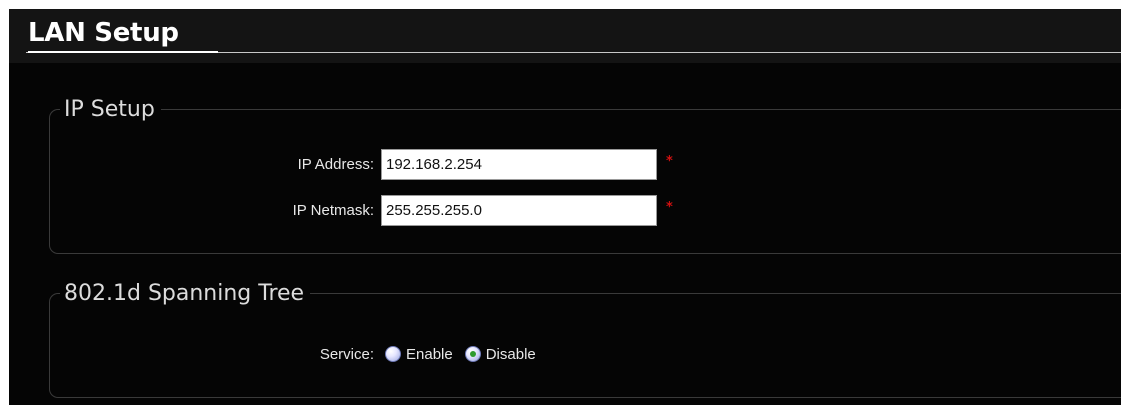 The image size is (1121, 405). What do you see at coordinates (335, 164) in the screenshot?
I see `ip-address-label: IP Address:` at bounding box center [335, 164].